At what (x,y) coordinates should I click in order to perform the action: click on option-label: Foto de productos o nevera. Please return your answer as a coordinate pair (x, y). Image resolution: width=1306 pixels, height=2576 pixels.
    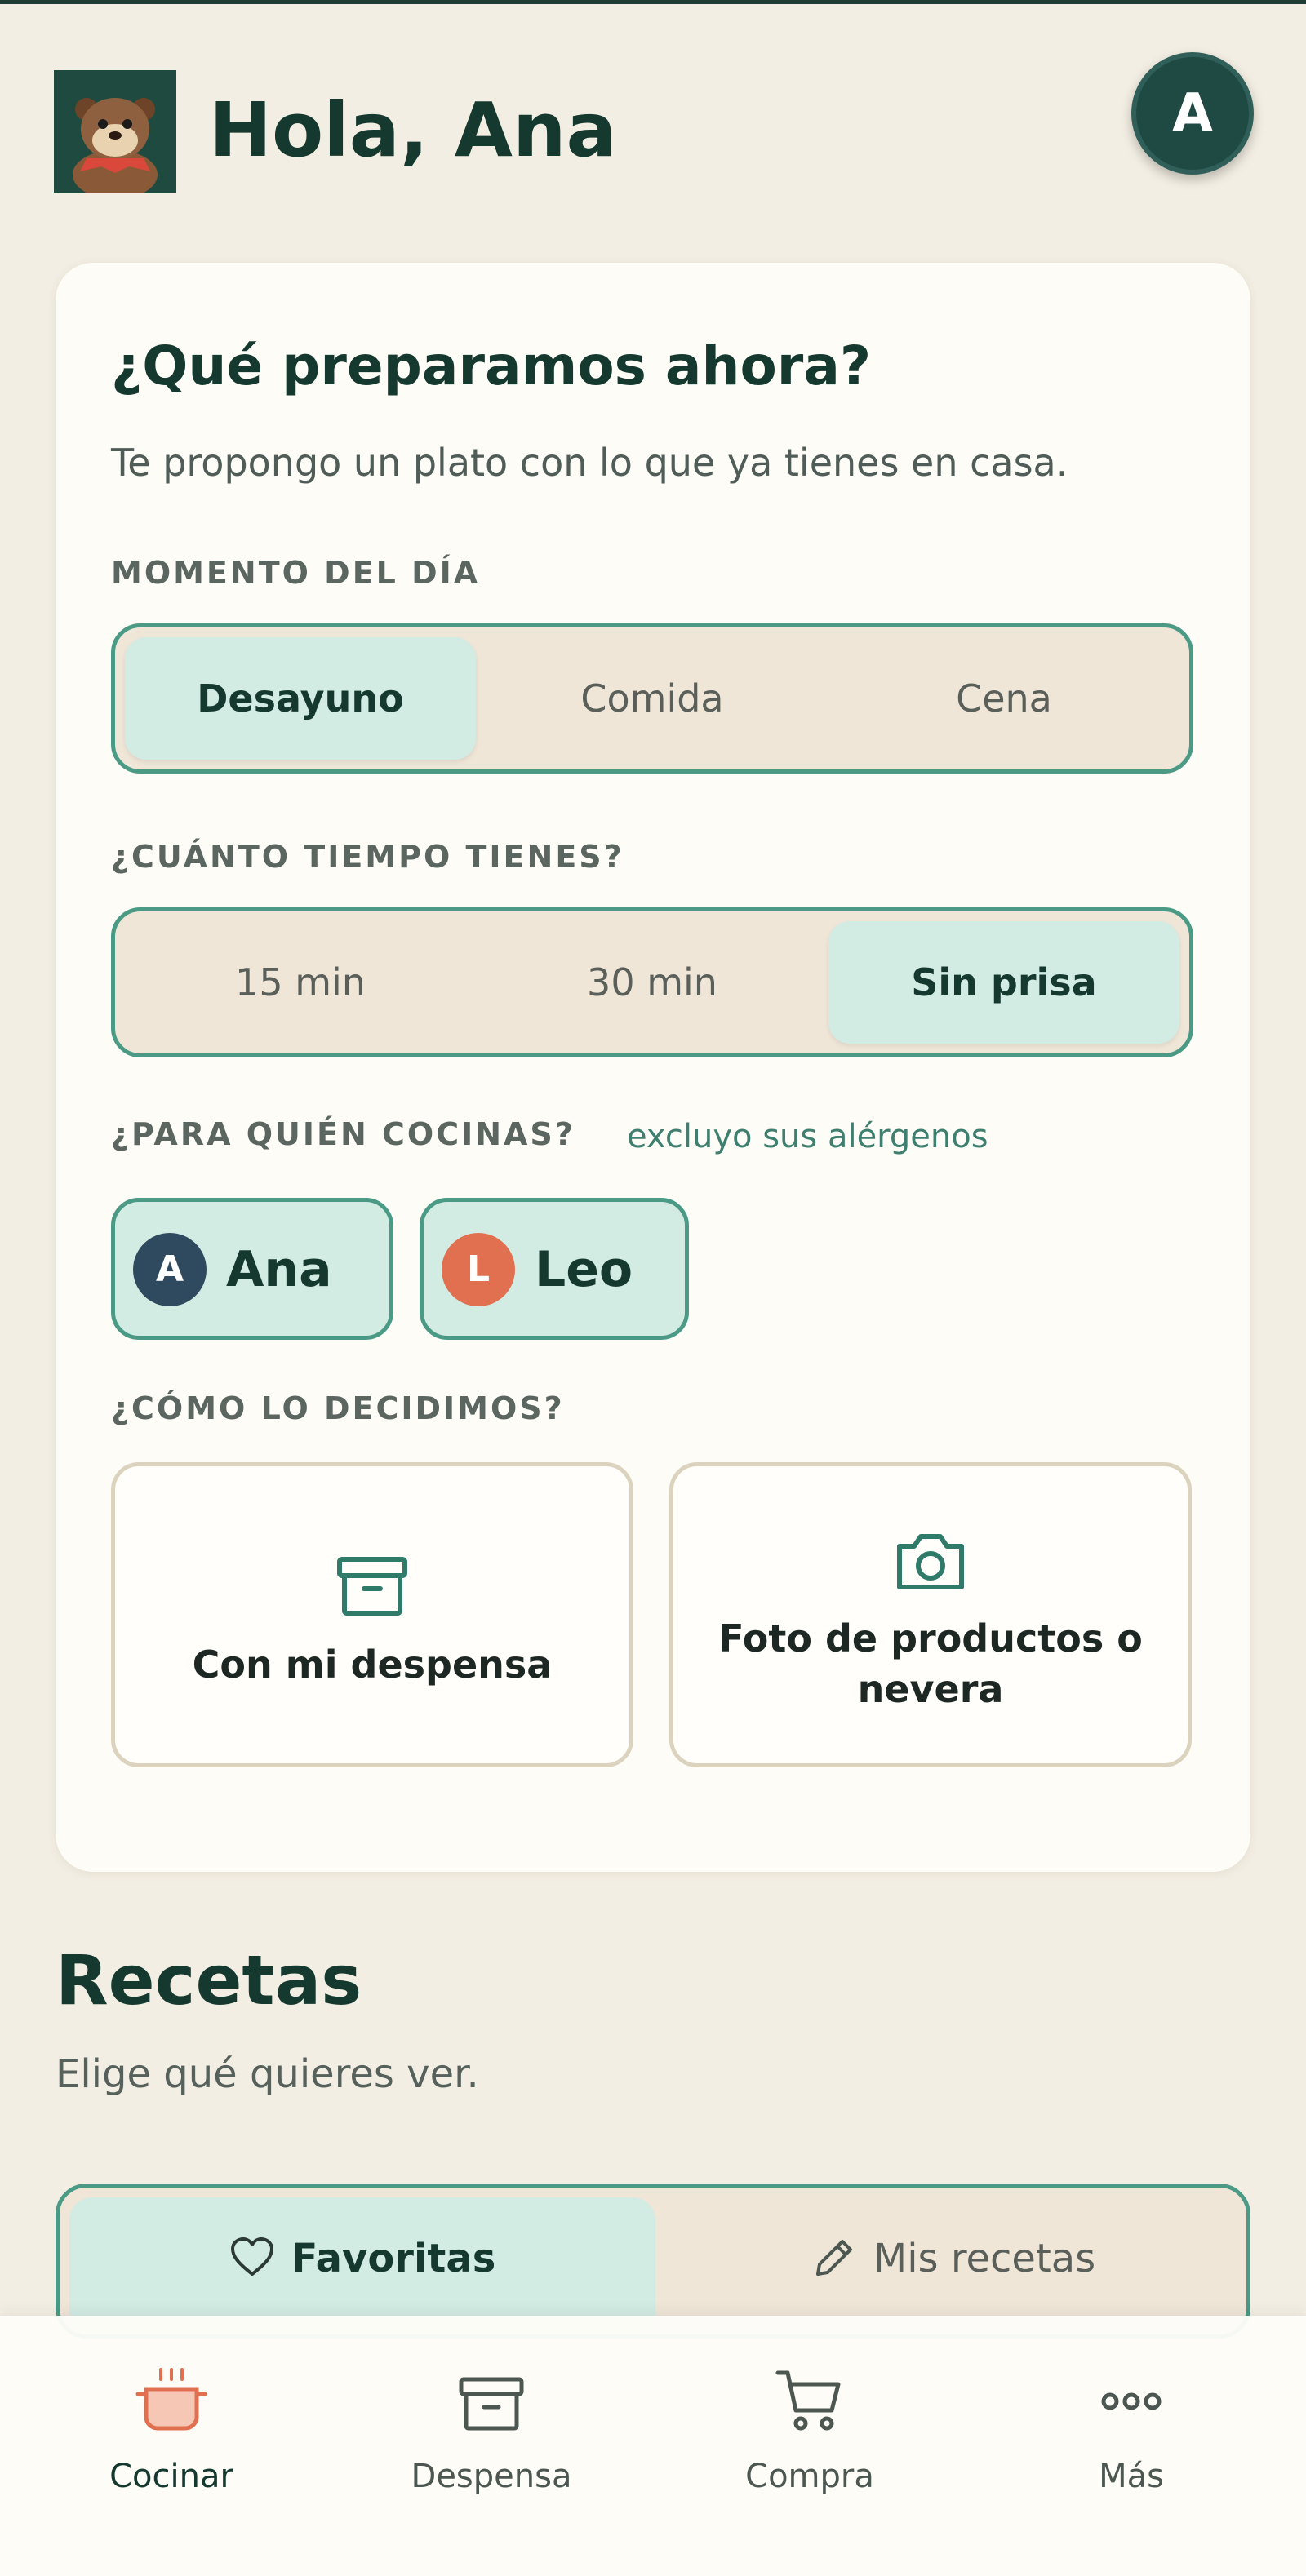
    Looking at the image, I should click on (930, 1663).